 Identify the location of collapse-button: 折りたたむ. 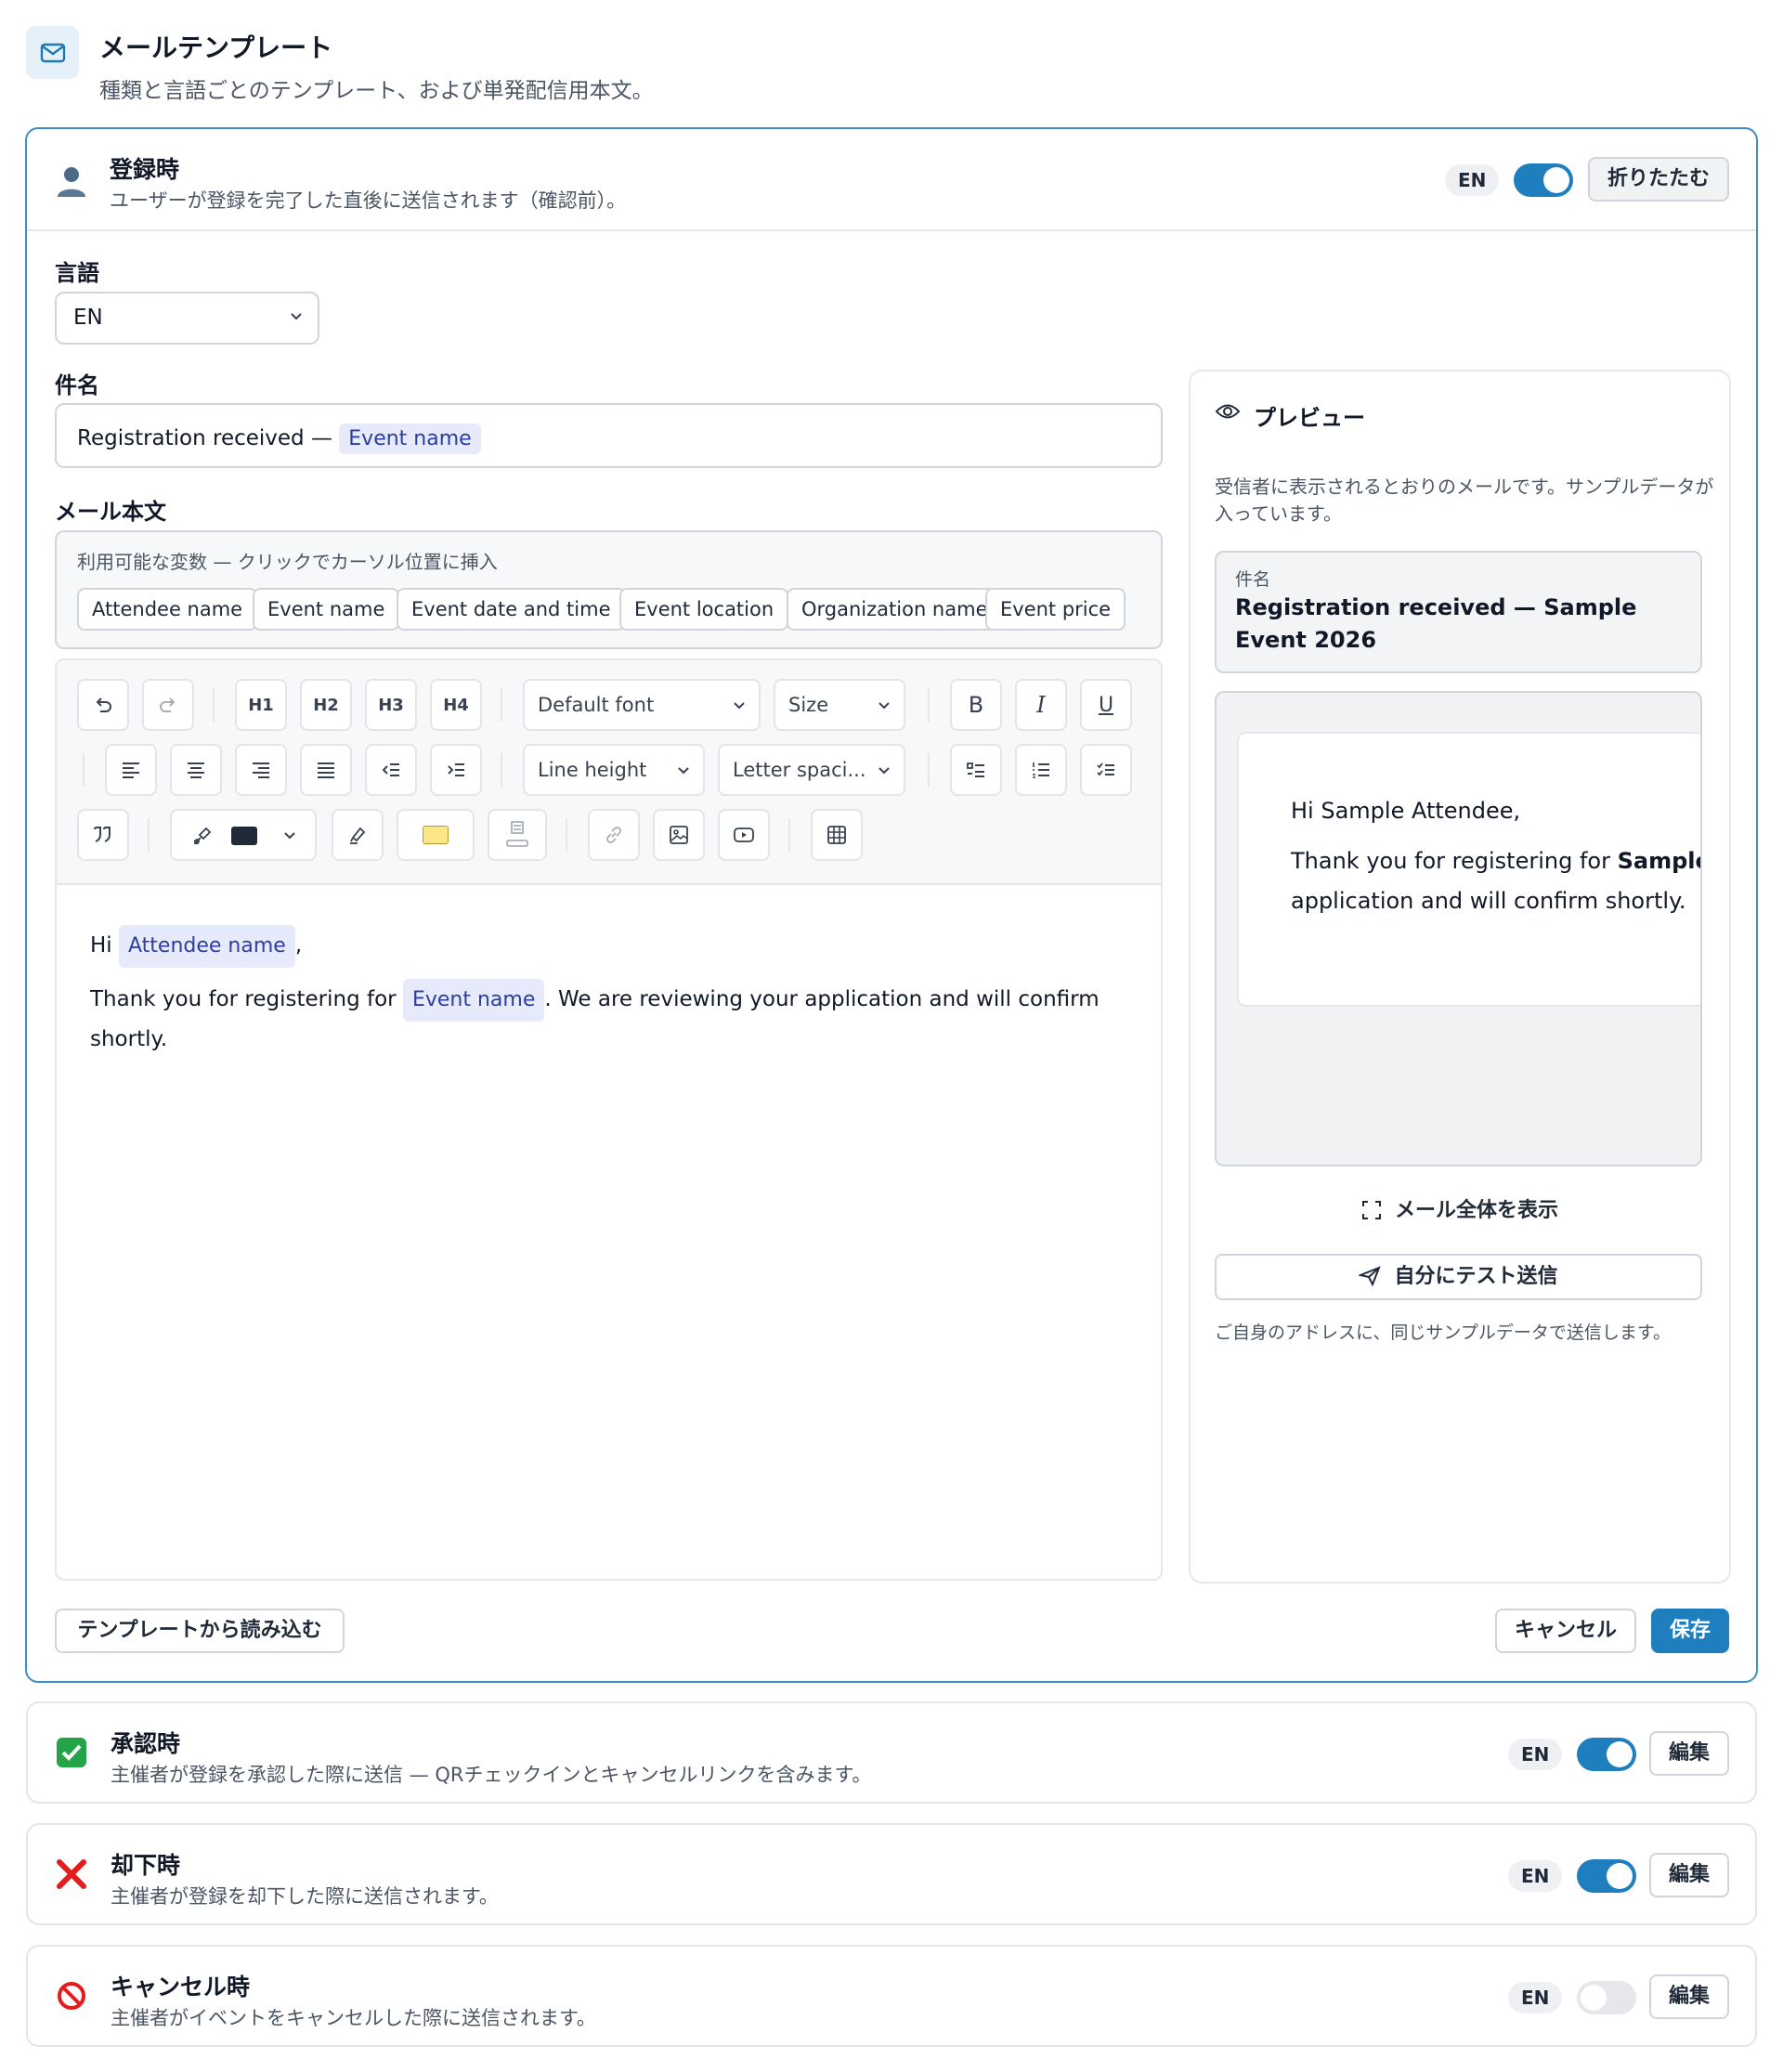
(1658, 179).